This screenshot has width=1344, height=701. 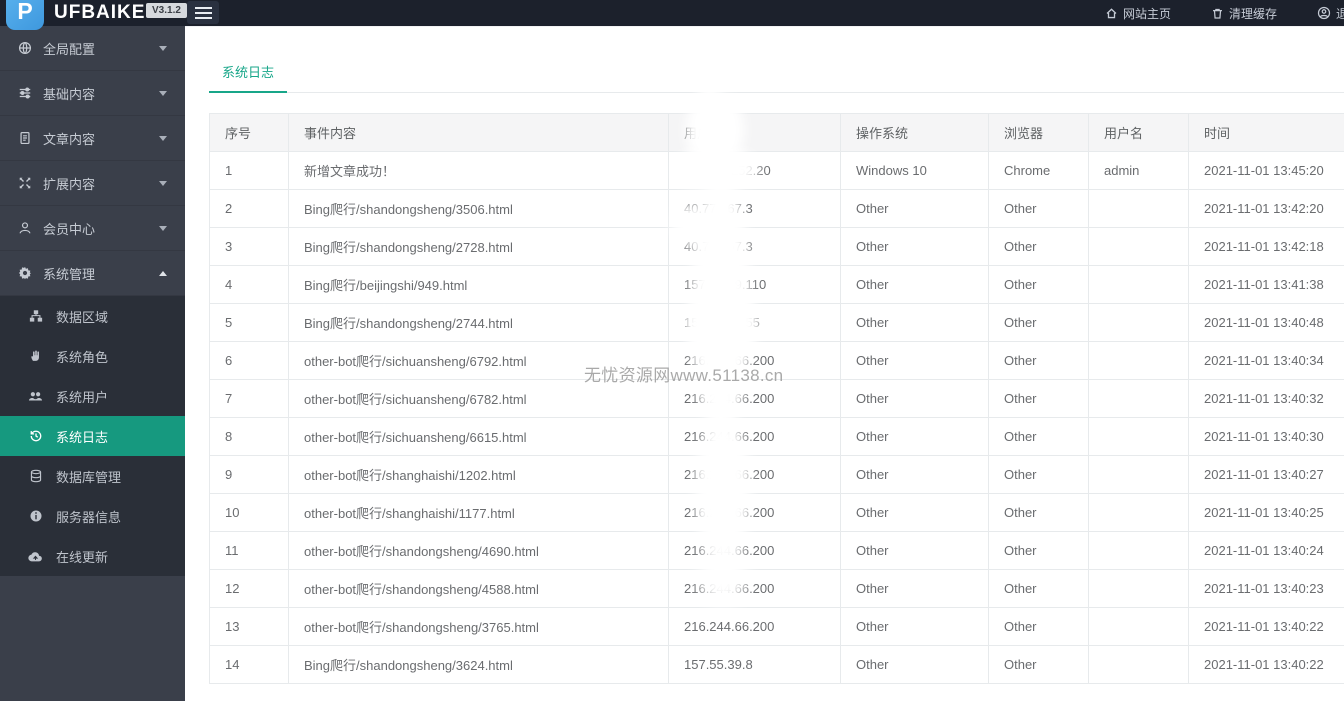 What do you see at coordinates (754, 322) in the screenshot?
I see `cell-ip: 157.55.39.55` at bounding box center [754, 322].